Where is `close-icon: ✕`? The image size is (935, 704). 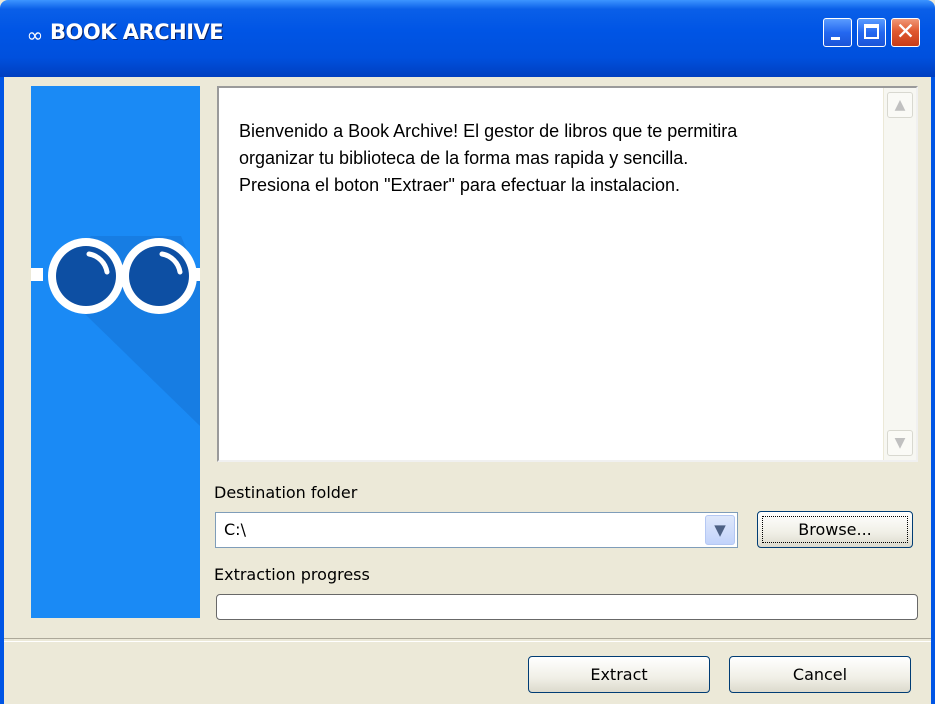 close-icon: ✕ is located at coordinates (905, 32).